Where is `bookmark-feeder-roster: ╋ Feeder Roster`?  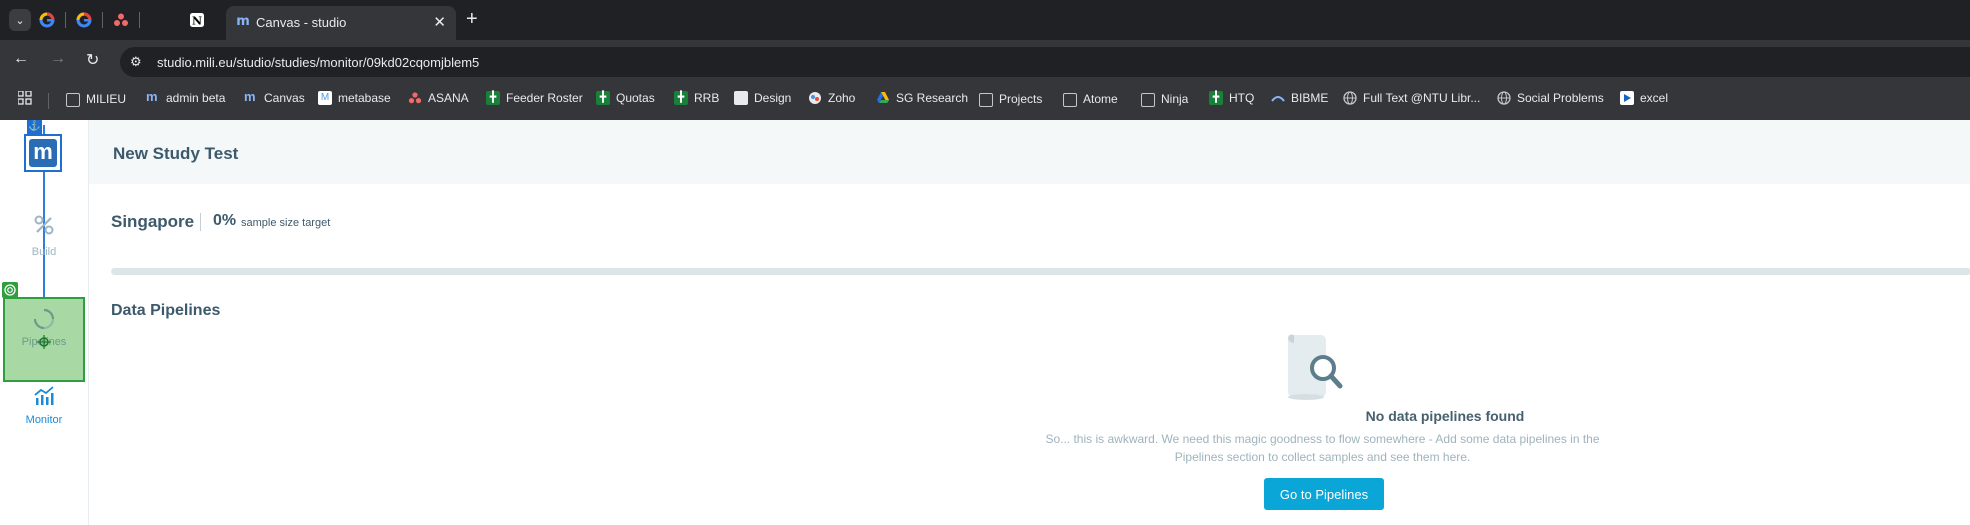
bookmark-feeder-roster: ╋ Feeder Roster is located at coordinates (534, 98).